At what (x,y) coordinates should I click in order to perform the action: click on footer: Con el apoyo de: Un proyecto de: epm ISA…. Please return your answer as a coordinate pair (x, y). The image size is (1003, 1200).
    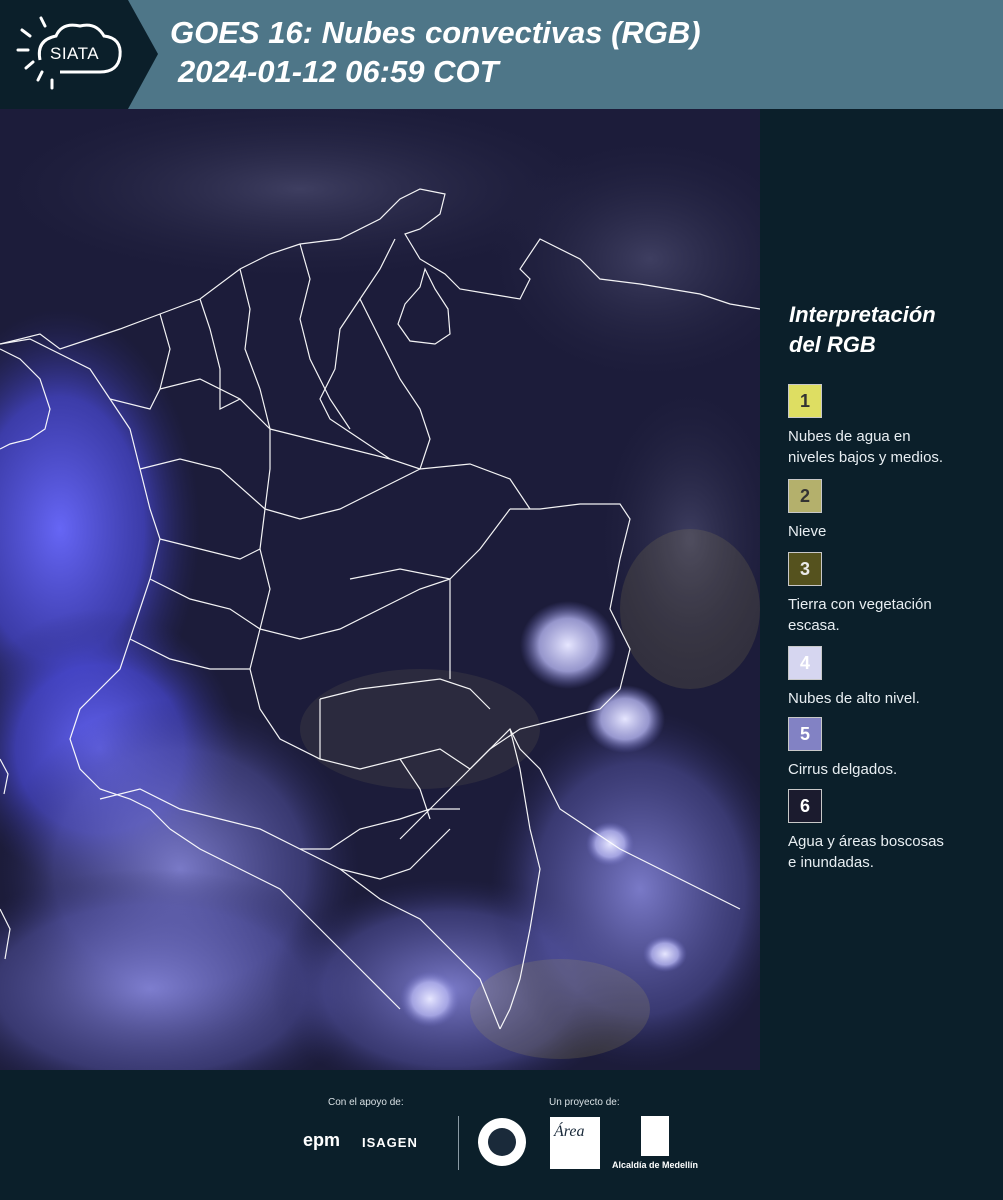
    Looking at the image, I should click on (501, 1135).